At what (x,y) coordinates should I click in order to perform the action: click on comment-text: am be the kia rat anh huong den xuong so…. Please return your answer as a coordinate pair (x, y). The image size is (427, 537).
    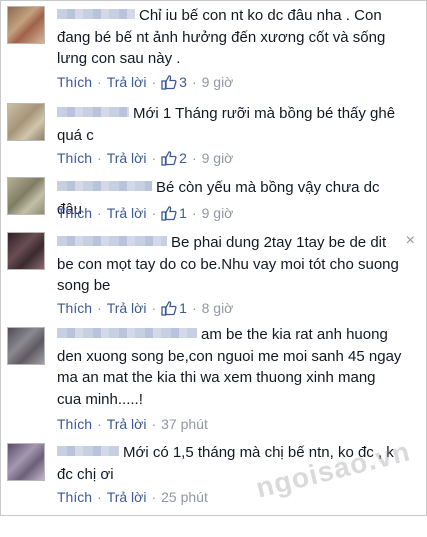
    Looking at the image, I should click on (229, 367).